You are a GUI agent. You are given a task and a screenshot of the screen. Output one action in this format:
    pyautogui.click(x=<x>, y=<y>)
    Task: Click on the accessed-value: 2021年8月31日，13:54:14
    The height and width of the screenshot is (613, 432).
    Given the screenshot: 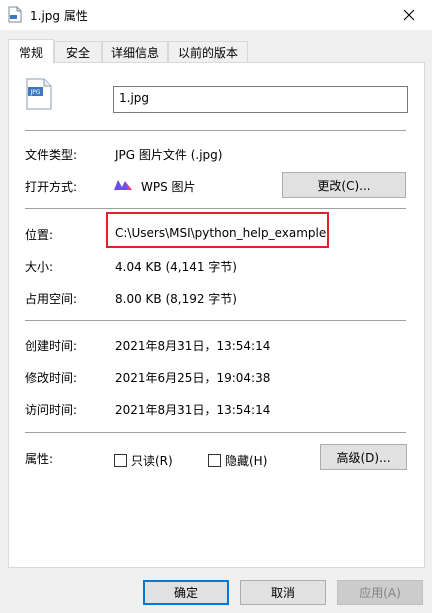 What is the action you would take?
    pyautogui.click(x=193, y=410)
    